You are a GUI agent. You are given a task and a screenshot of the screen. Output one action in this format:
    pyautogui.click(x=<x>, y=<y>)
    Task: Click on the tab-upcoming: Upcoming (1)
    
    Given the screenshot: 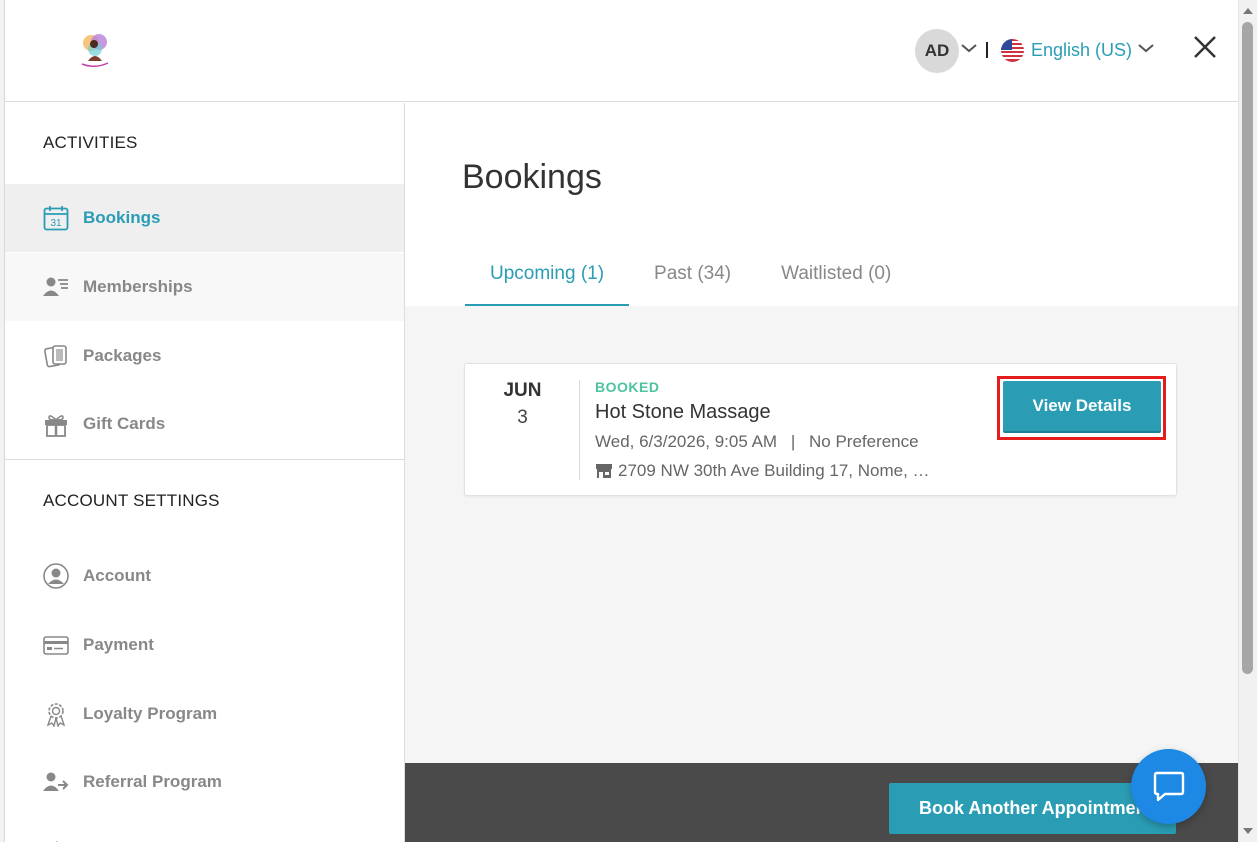 What is the action you would take?
    pyautogui.click(x=547, y=279)
    